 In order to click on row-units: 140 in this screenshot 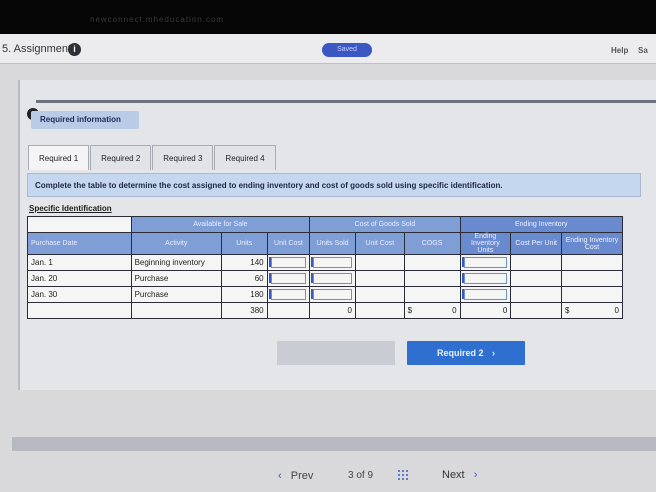, I will do `click(244, 262)`.